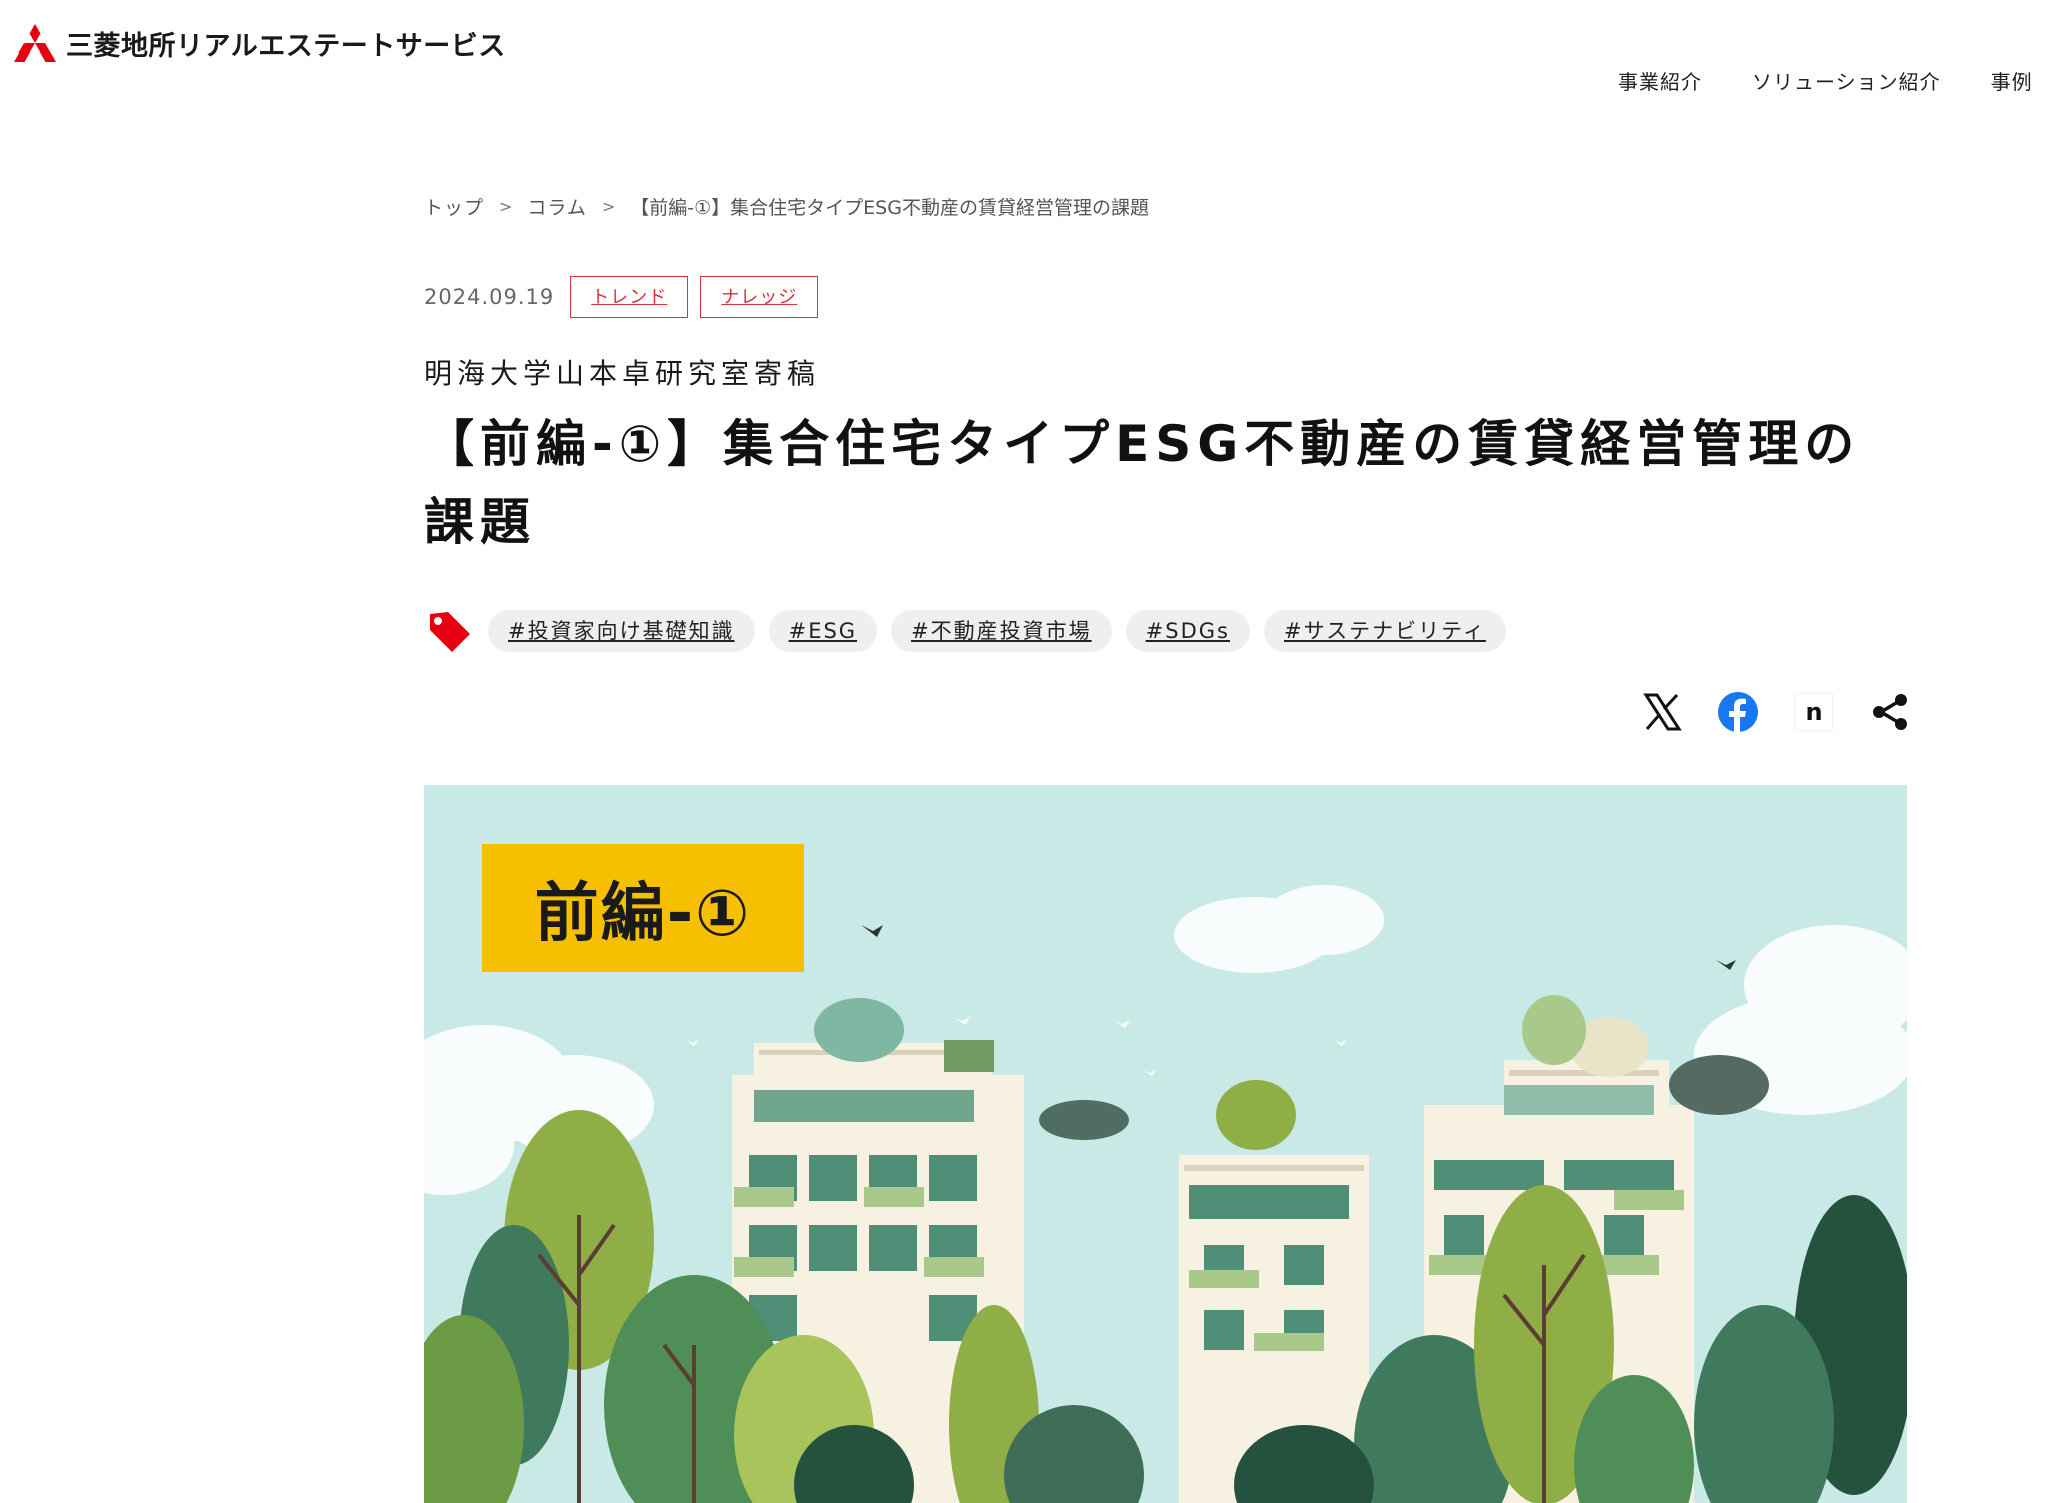 Image resolution: width=2048 pixels, height=1503 pixels. What do you see at coordinates (629, 297) in the screenshot?
I see `category-trend: トレンド` at bounding box center [629, 297].